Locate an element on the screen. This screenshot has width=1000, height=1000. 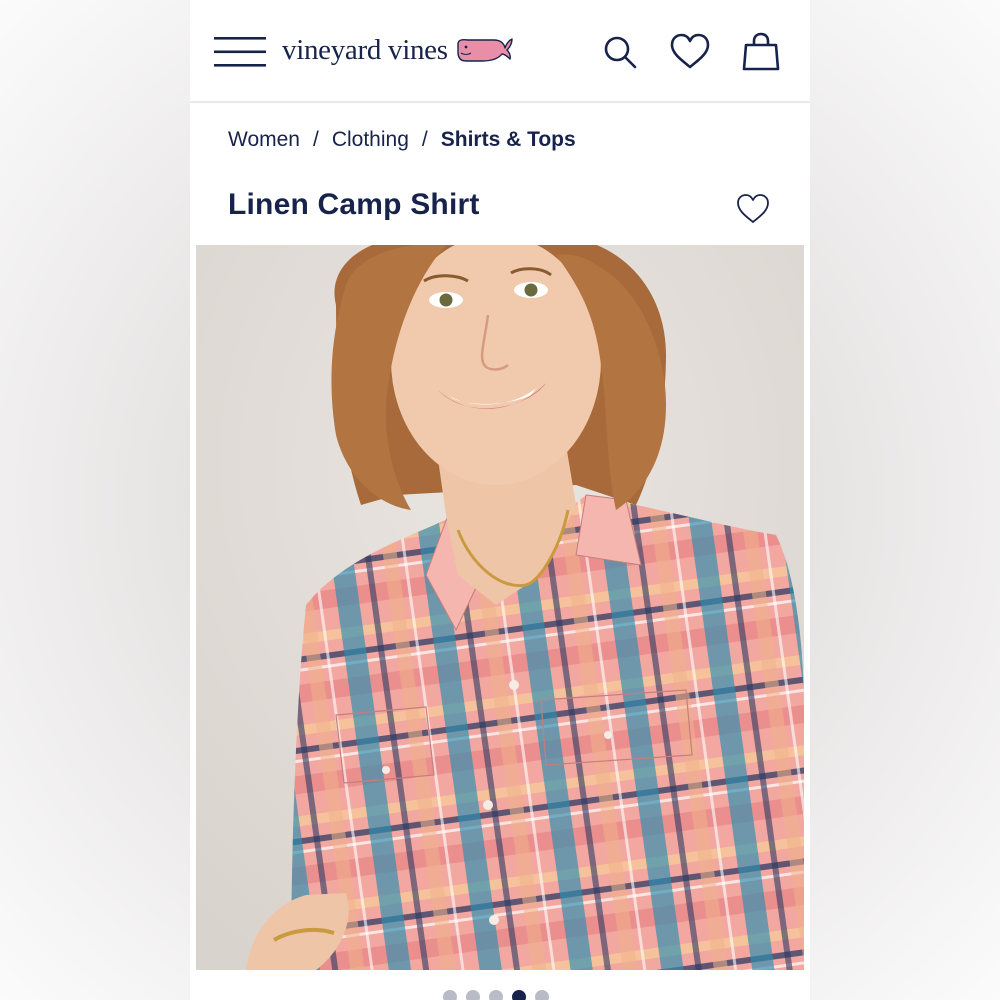
carousel-dots is located at coordinates (496, 995).